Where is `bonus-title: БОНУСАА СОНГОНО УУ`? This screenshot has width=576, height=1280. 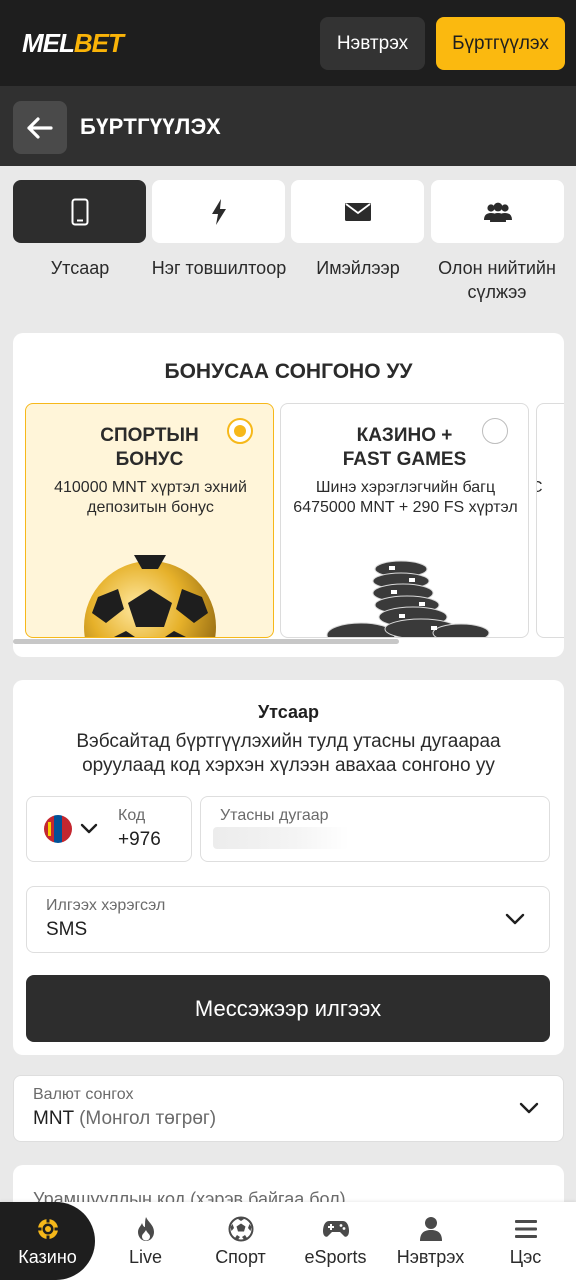 bonus-title: БОНУСАА СОНГОНО УУ is located at coordinates (288, 371).